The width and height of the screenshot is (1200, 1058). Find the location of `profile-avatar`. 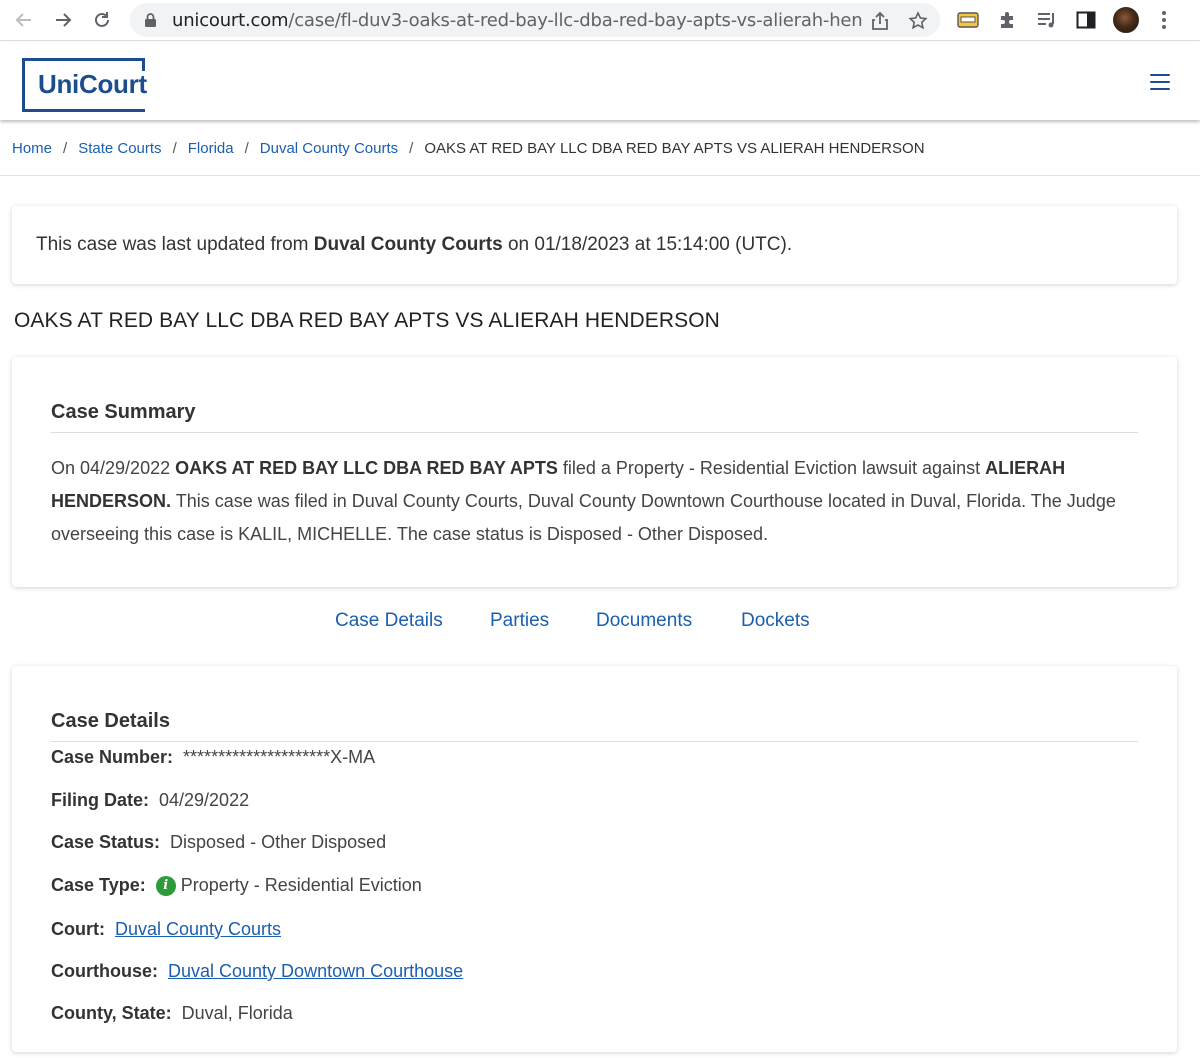

profile-avatar is located at coordinates (1126, 20).